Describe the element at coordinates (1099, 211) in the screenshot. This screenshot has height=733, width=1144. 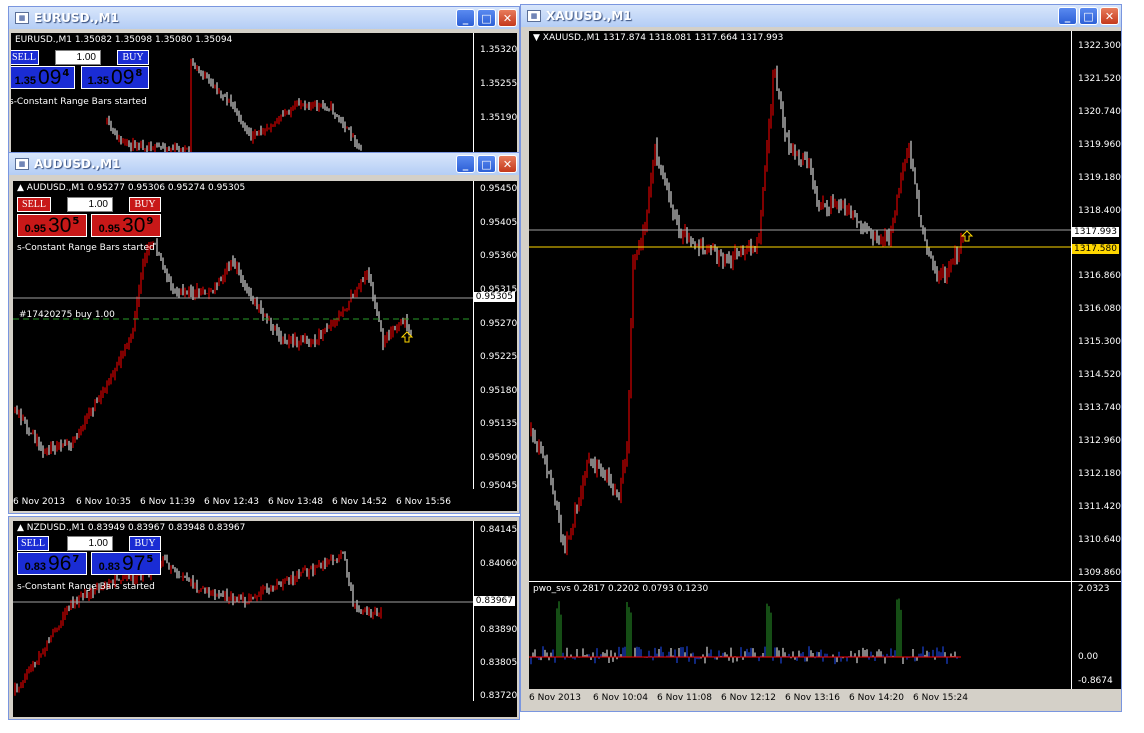
I see `y-tick: 1318.400` at that location.